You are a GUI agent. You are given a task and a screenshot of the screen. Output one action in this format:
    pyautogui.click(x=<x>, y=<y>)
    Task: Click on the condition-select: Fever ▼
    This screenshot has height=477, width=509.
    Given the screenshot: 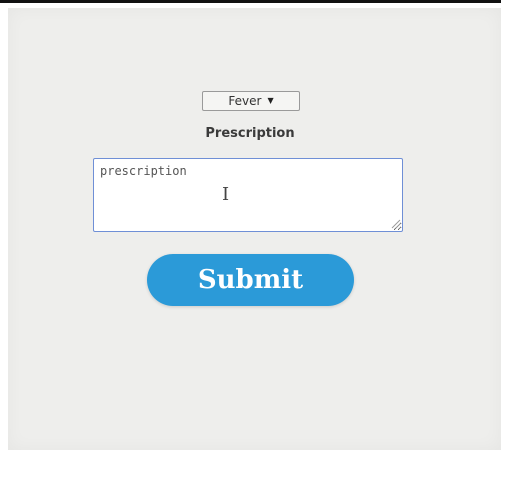 What is the action you would take?
    pyautogui.click(x=251, y=101)
    